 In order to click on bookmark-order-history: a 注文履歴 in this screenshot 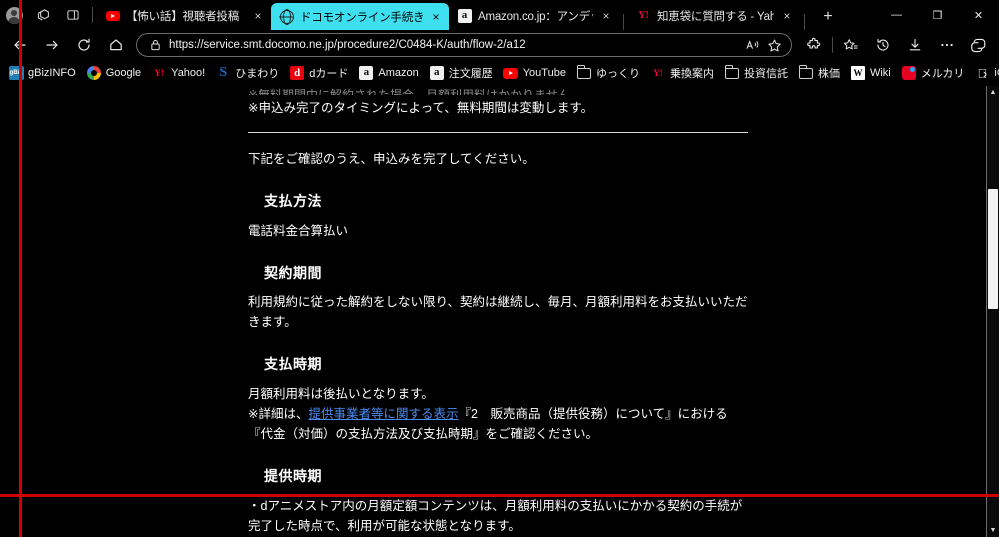, I will do `click(461, 73)`.